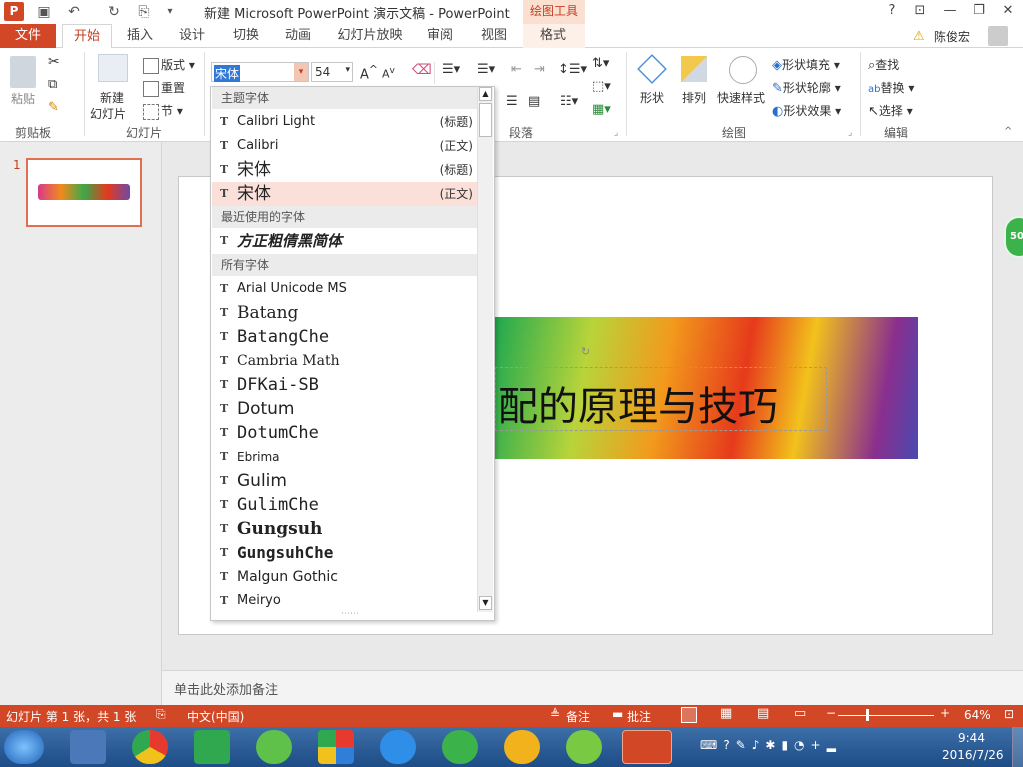  Describe the element at coordinates (344, 433) in the screenshot. I see `font-item: T DotumChe` at that location.